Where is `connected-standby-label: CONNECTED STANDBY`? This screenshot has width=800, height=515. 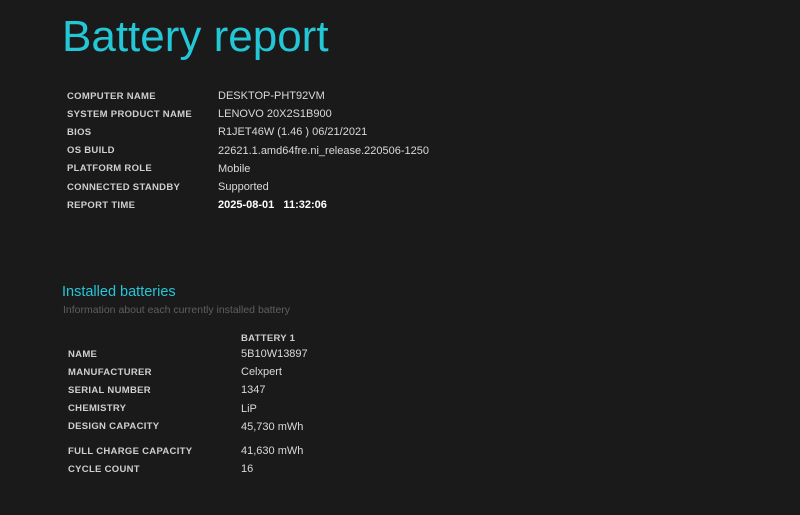
connected-standby-label: CONNECTED STANDBY is located at coordinates (124, 187).